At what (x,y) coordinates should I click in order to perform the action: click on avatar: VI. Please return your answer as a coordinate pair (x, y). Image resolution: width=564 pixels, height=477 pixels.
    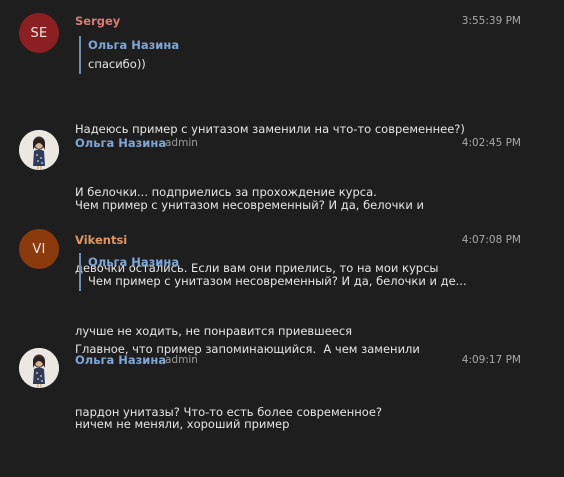
    Looking at the image, I should click on (39, 249).